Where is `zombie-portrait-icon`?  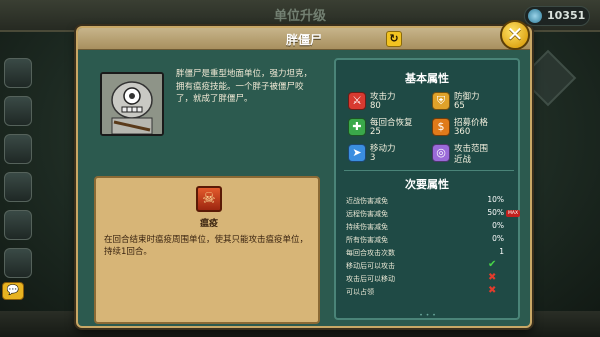 zombie-portrait-icon is located at coordinates (132, 104).